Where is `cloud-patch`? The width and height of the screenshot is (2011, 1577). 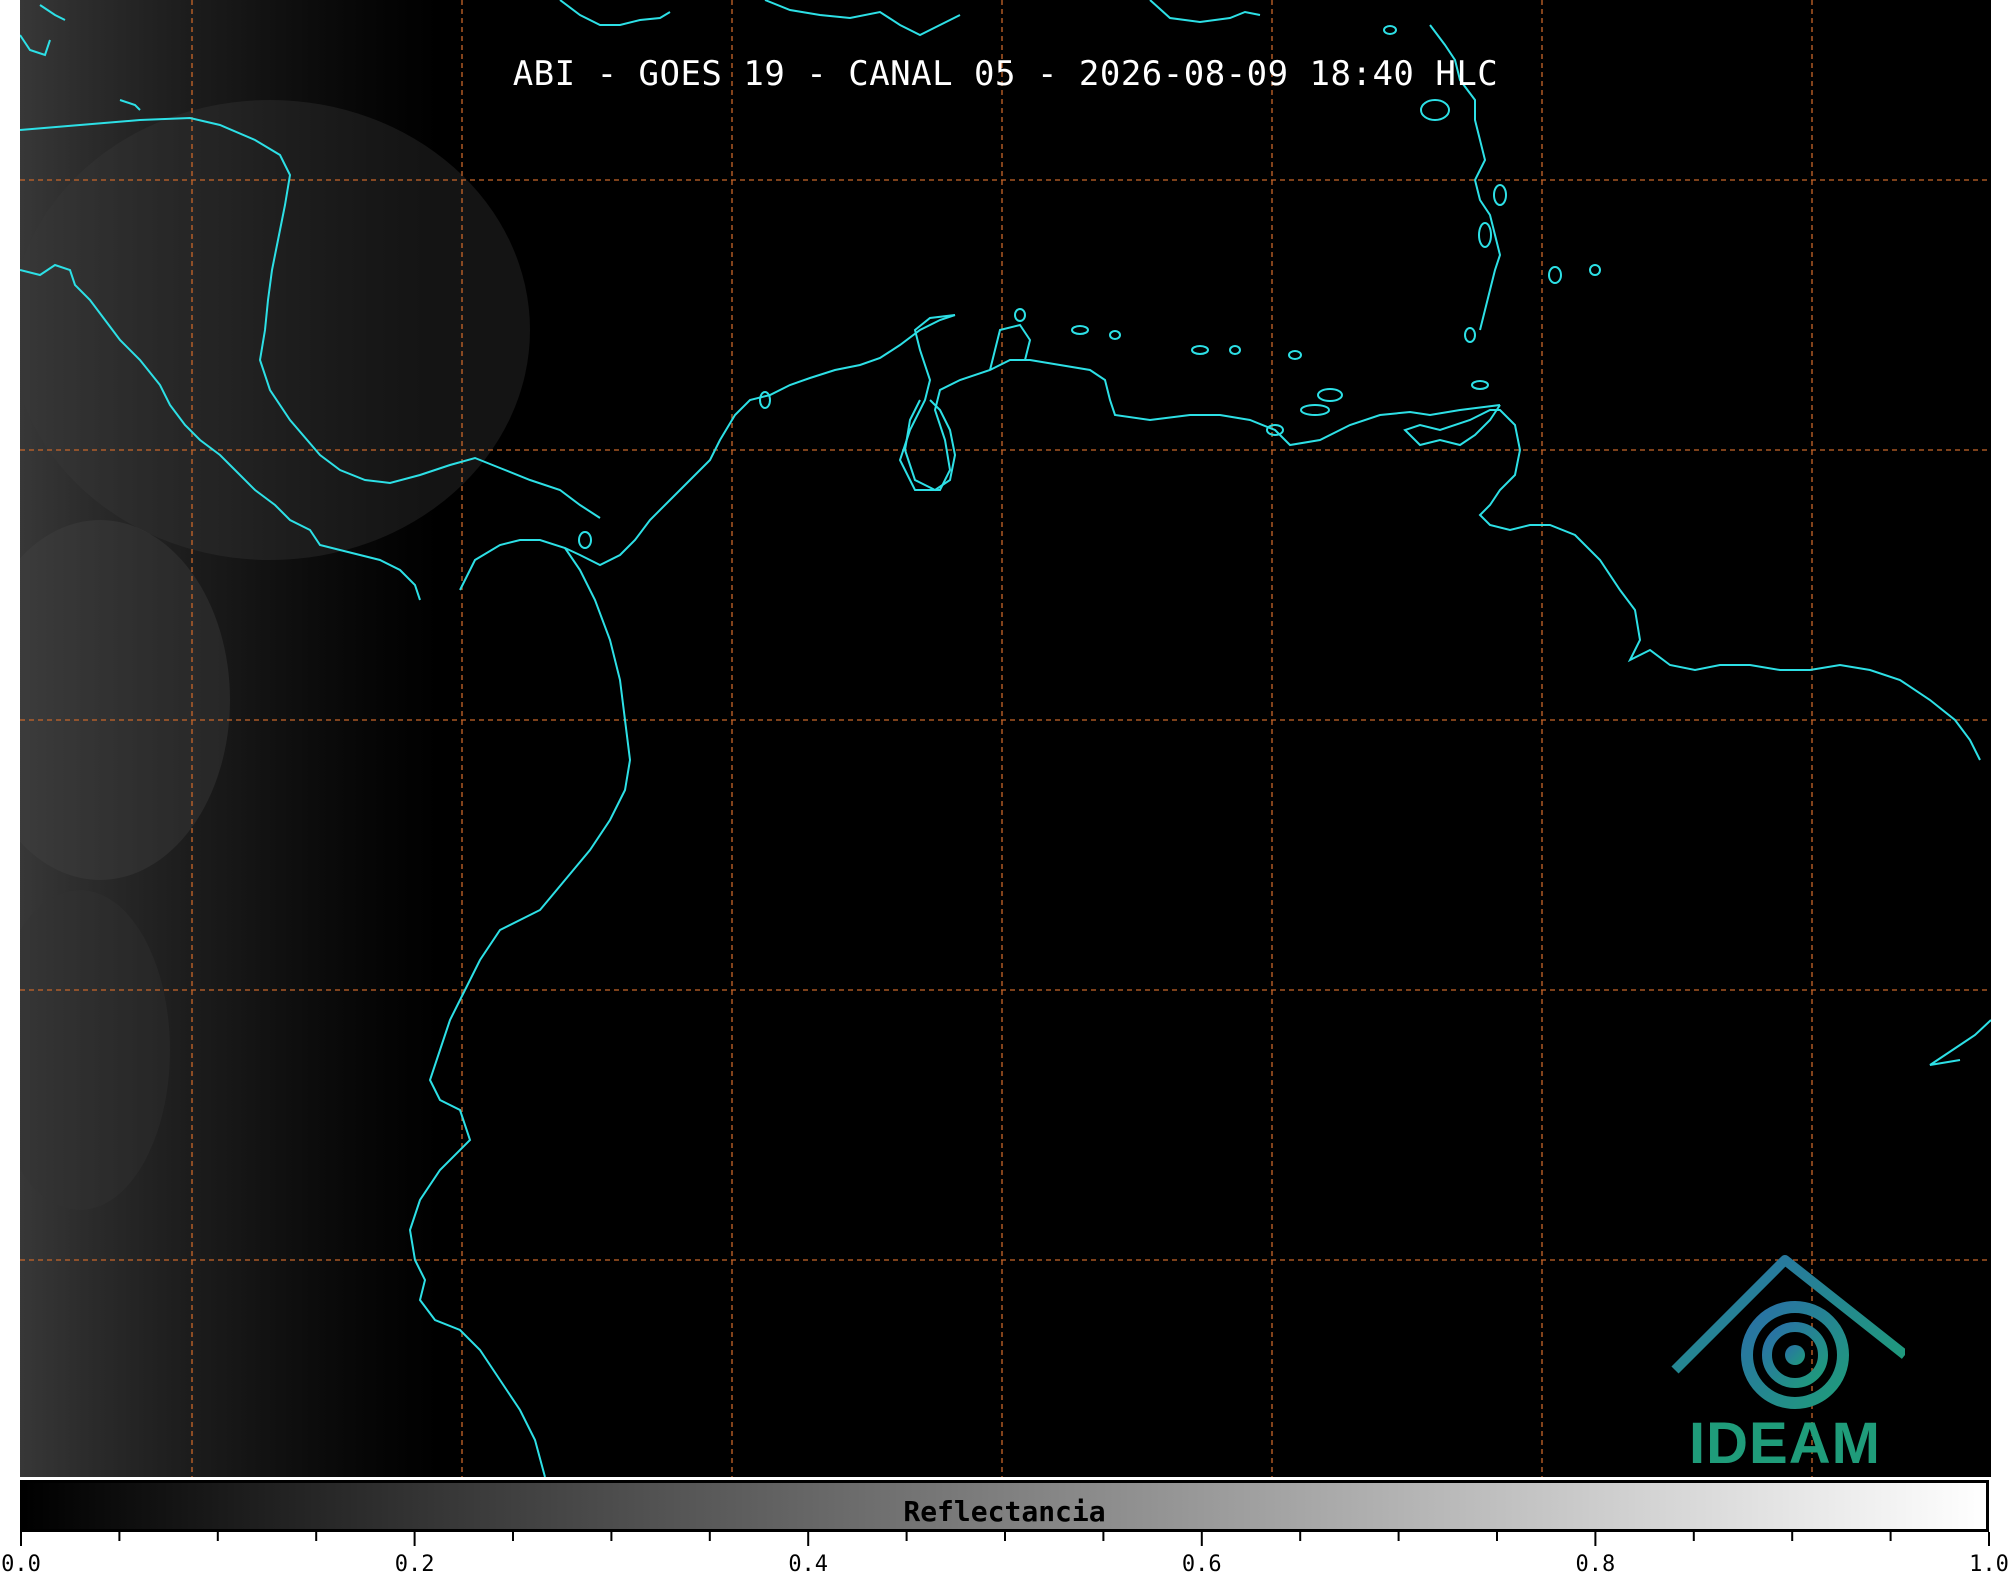 cloud-patch is located at coordinates (275, 330).